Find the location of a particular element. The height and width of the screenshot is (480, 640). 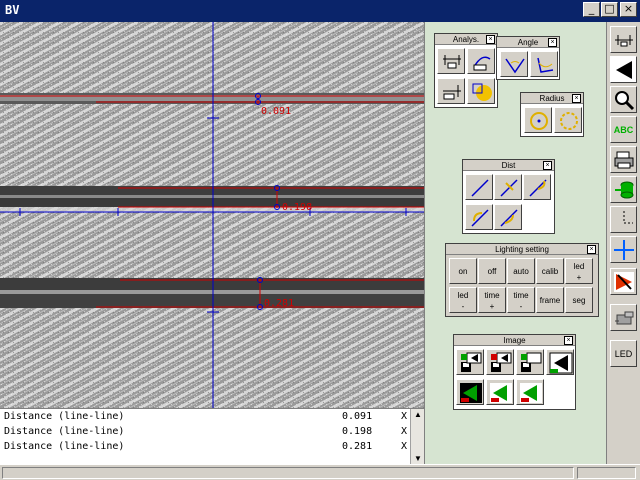

right-toolbar: ABC LED is located at coordinates (623, 243).